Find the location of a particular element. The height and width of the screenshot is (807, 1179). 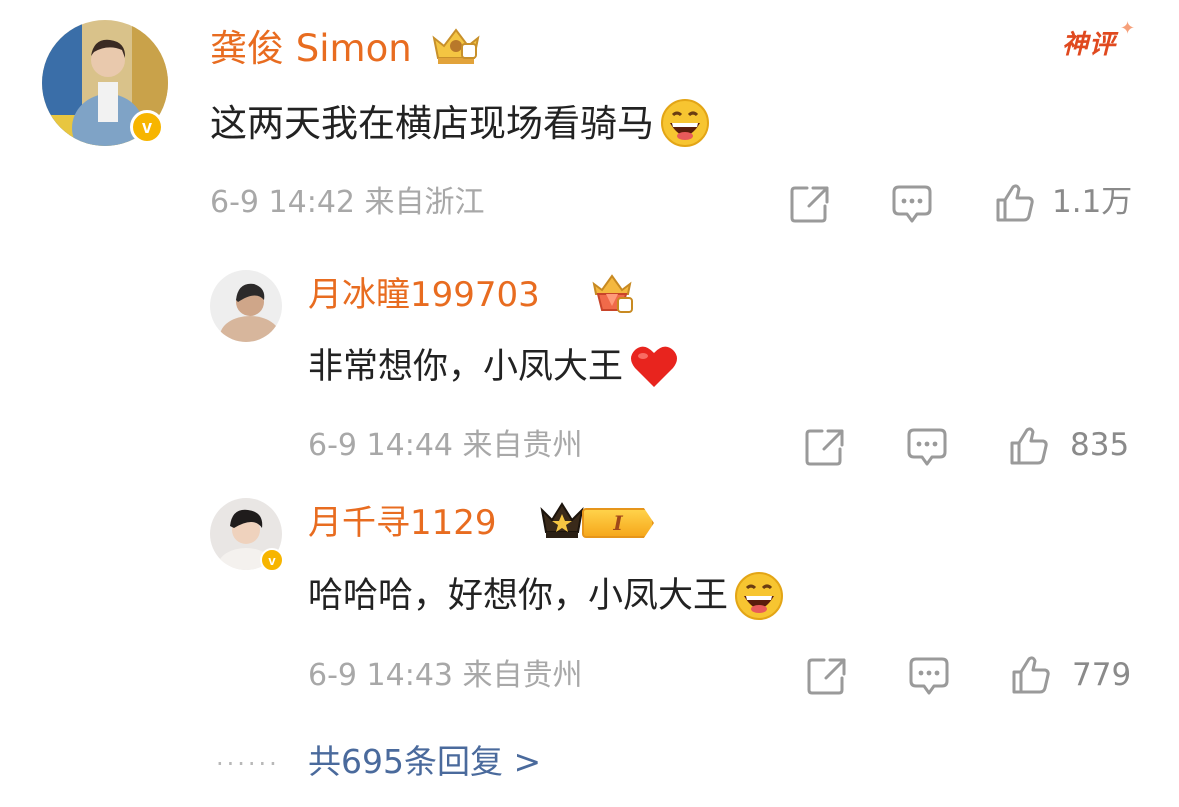

reply-like-count: 779 is located at coordinates (1102, 675).